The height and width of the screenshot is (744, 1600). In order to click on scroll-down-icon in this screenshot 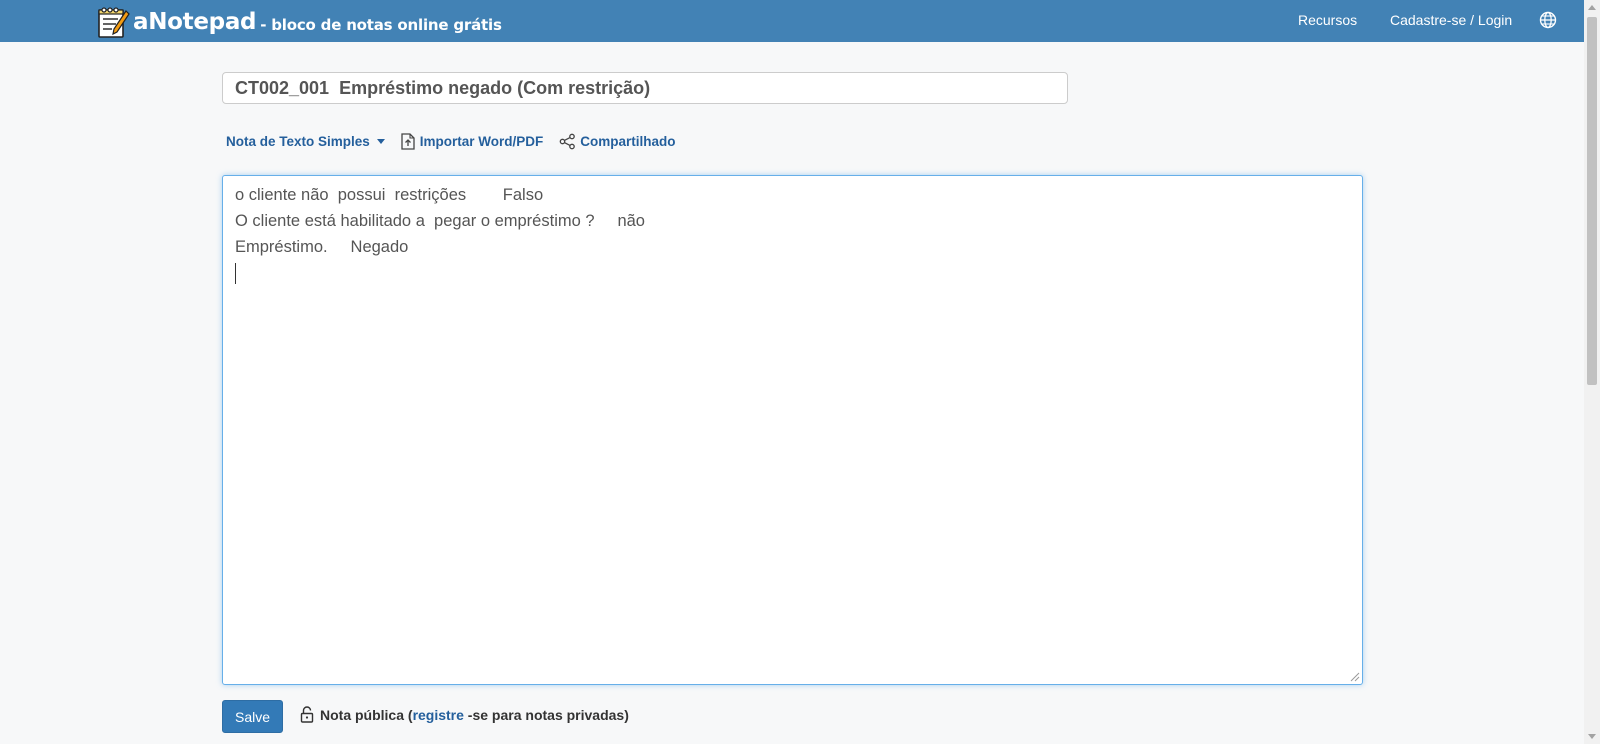, I will do `click(1592, 736)`.